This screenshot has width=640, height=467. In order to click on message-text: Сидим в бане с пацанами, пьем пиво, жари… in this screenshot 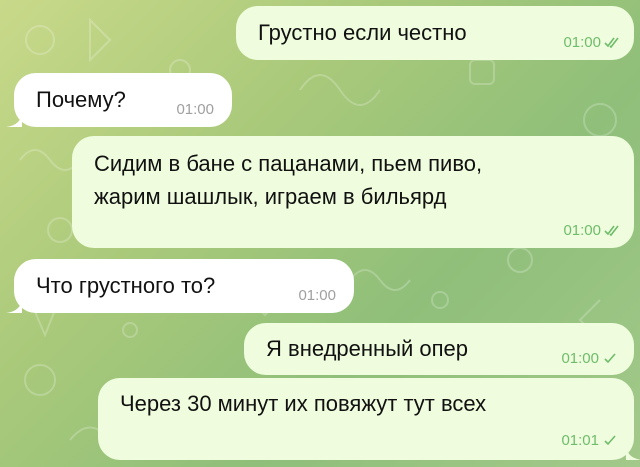, I will do `click(288, 180)`.